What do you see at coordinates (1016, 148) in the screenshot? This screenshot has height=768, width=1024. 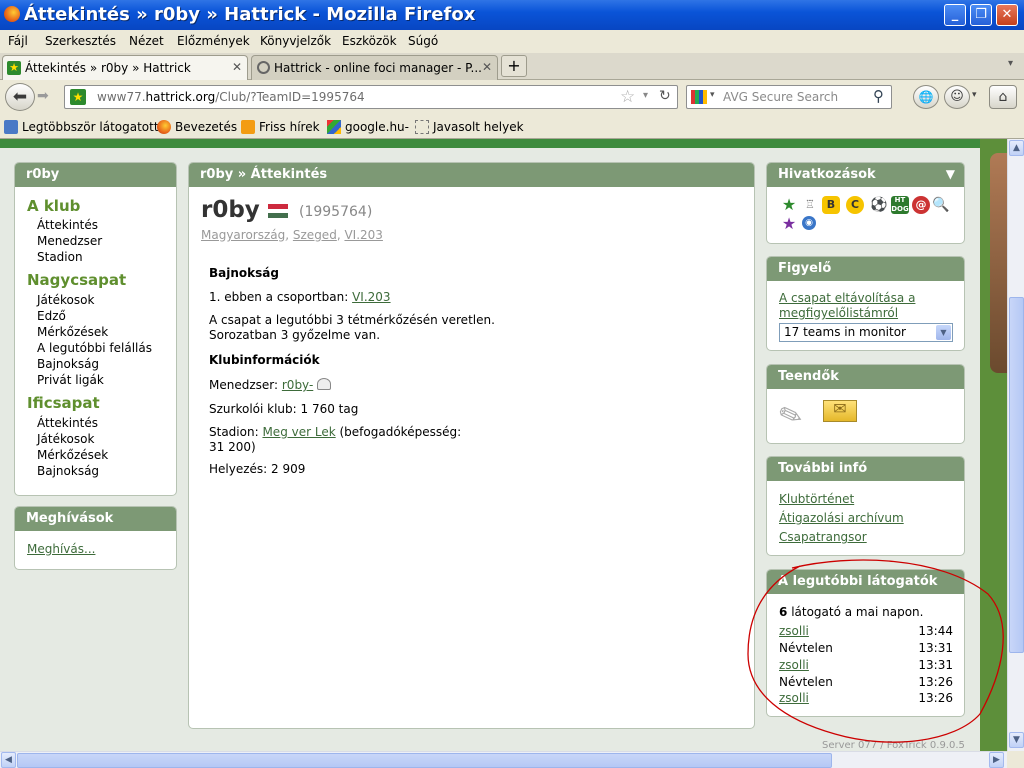 I see `scroll-up-icon: ▲` at bounding box center [1016, 148].